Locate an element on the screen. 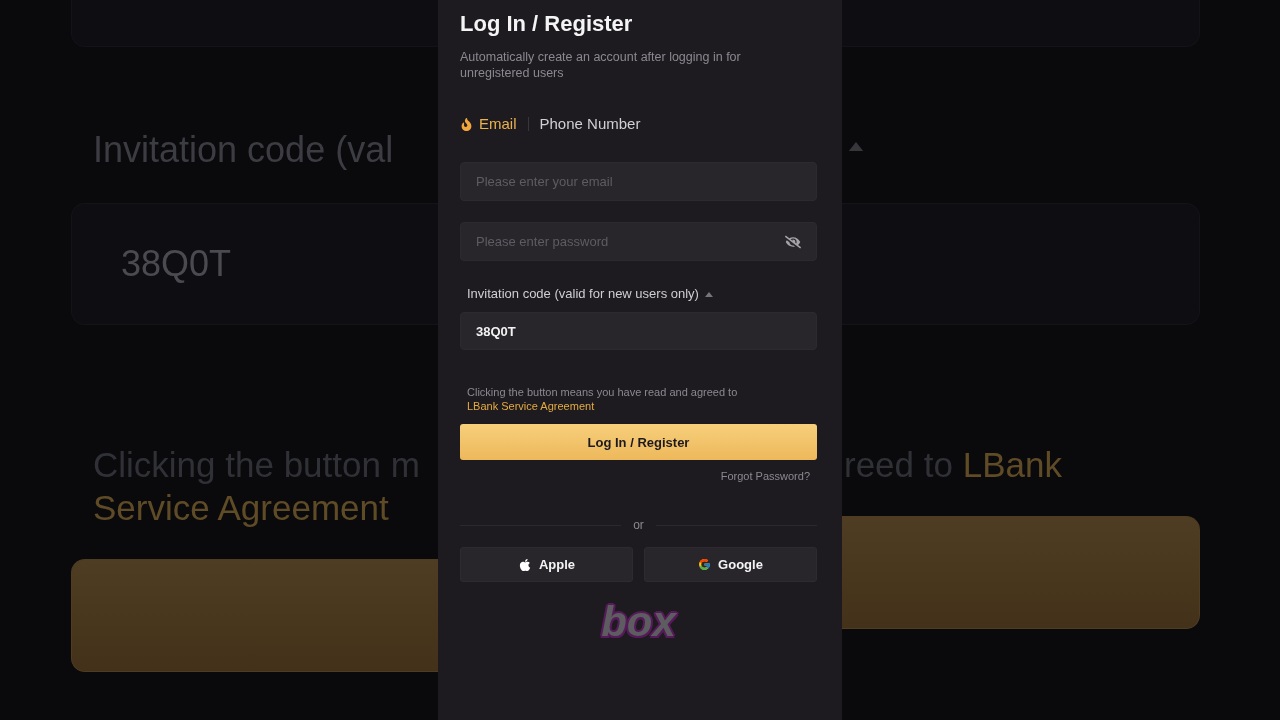 This screenshot has height=720, width=1280. google-logo-icon is located at coordinates (705, 564).